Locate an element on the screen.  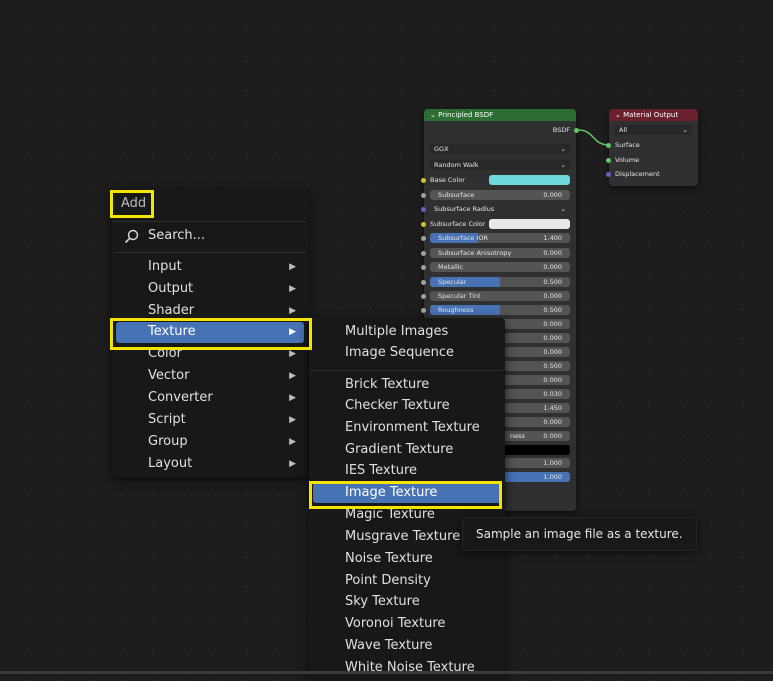
subsurface-radius-dropdown: Subsurface Radius ⌄ is located at coordinates (500, 209).